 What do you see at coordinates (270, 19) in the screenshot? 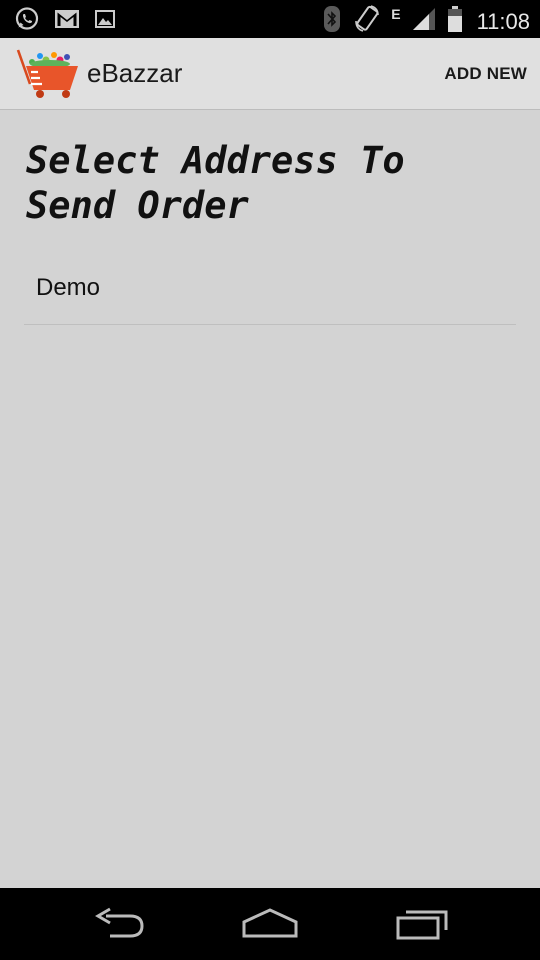
I see `status-bar: E 11:08` at bounding box center [270, 19].